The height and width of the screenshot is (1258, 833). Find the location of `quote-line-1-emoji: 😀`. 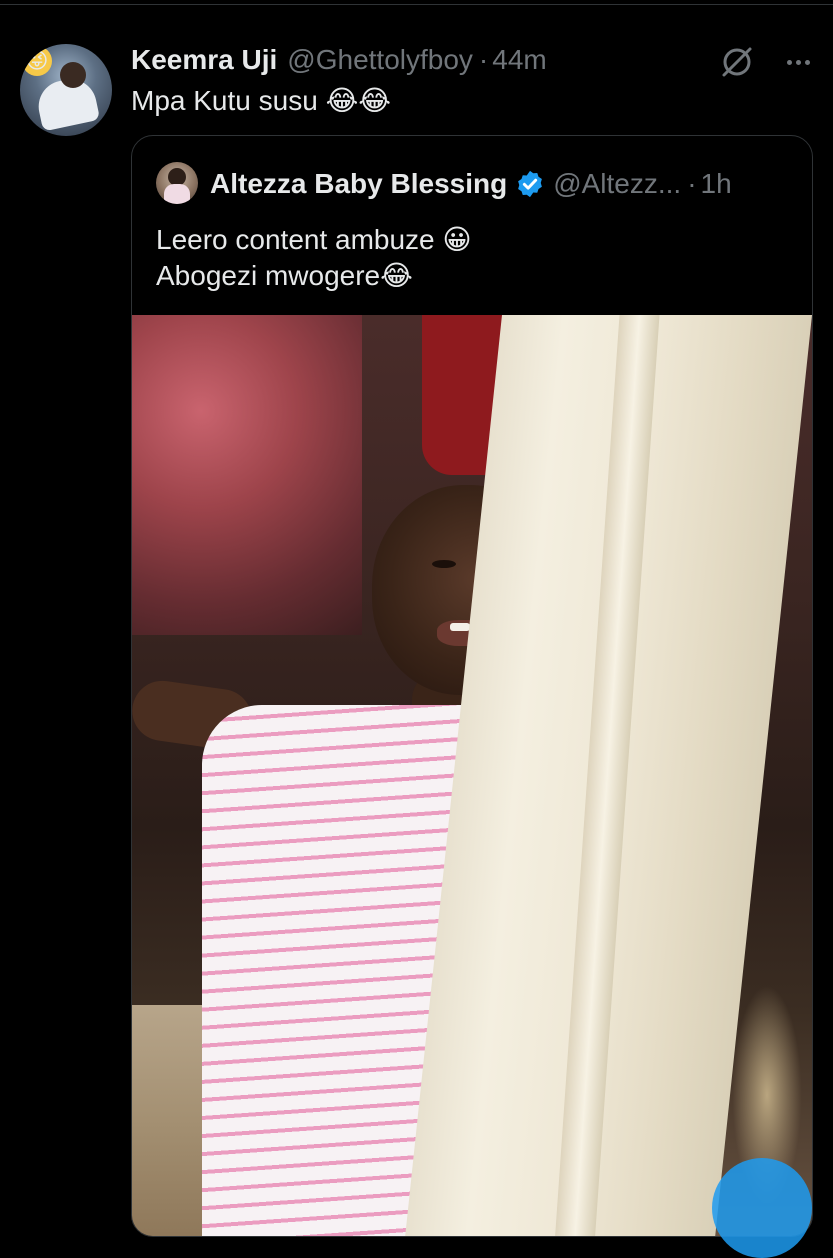

quote-line-1-emoji: 😀 is located at coordinates (457, 239).